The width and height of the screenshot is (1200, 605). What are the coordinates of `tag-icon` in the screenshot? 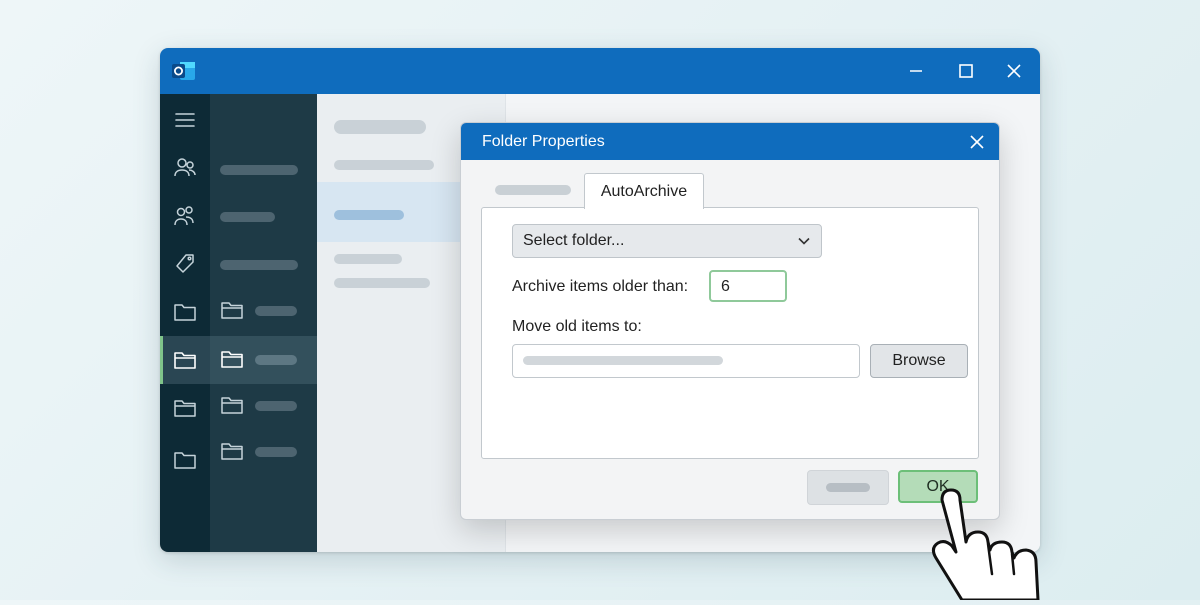 It's located at (185, 264).